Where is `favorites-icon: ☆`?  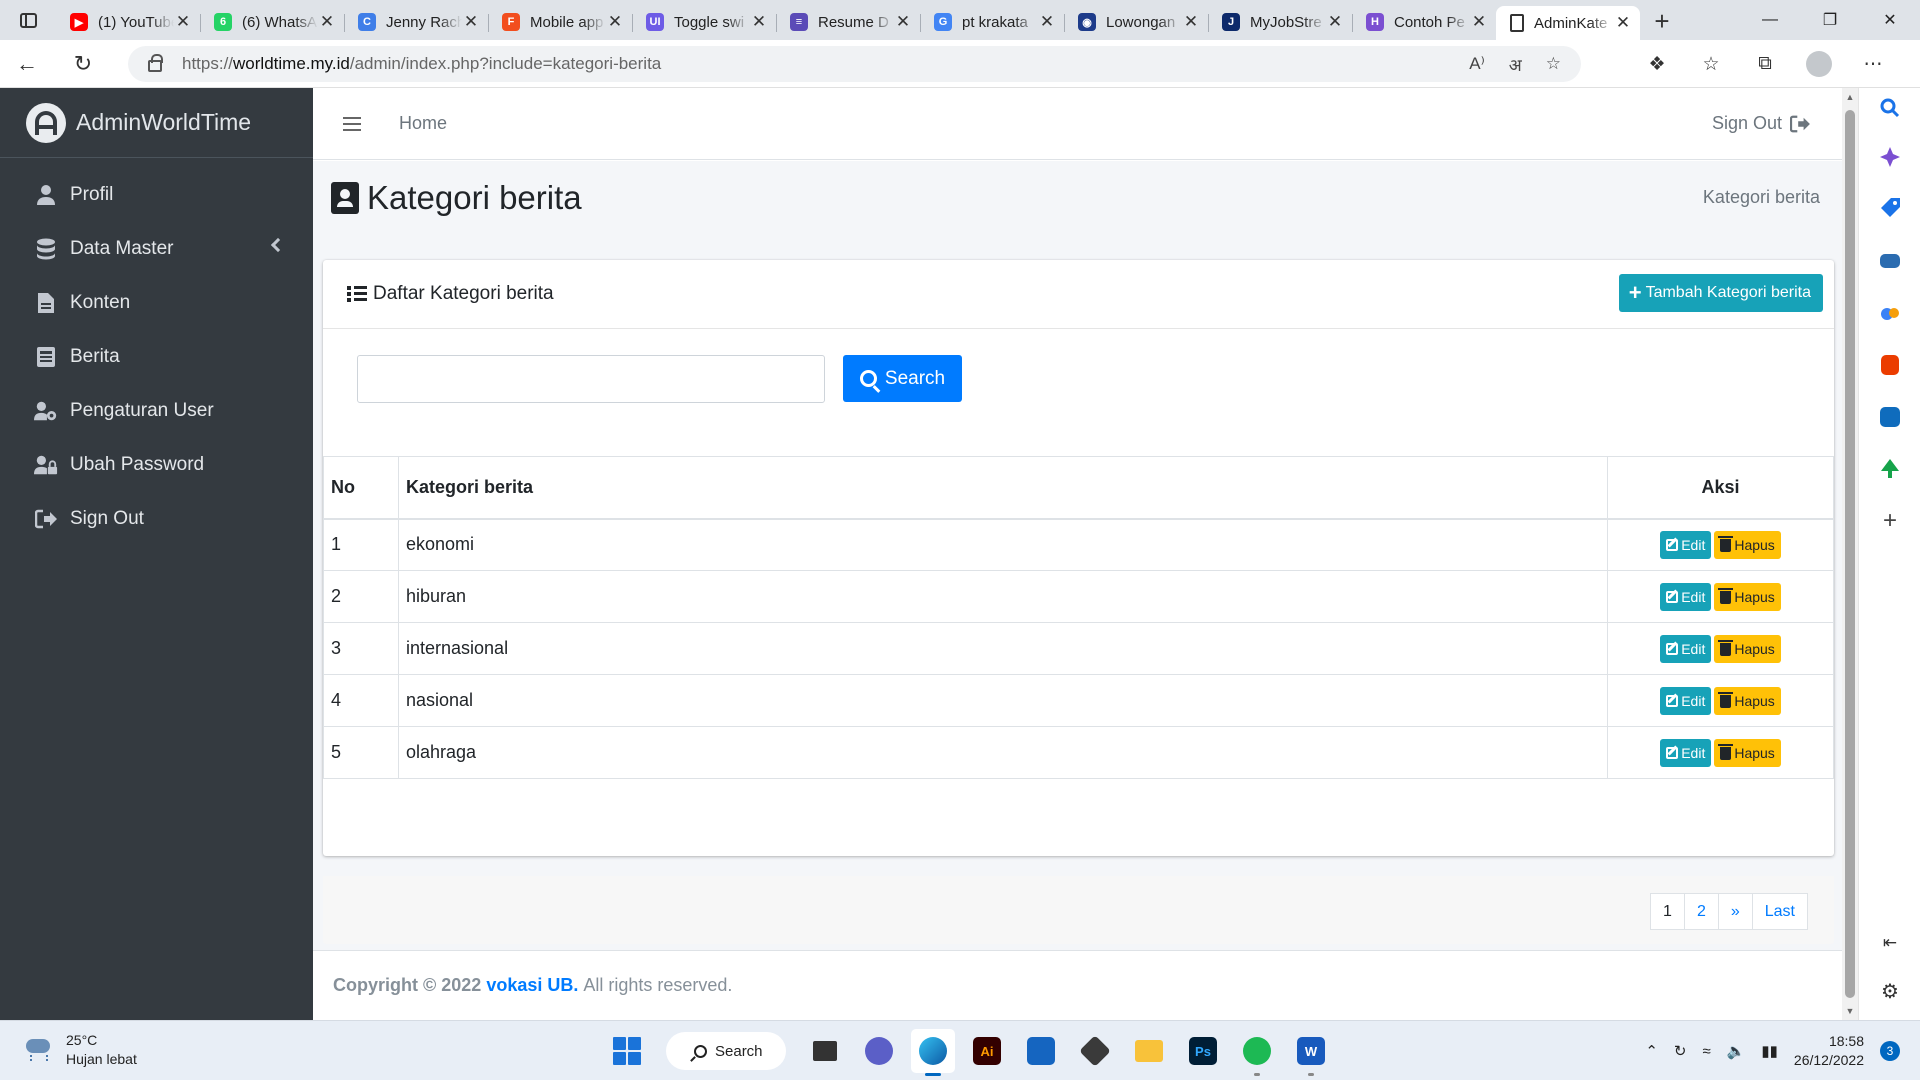
favorites-icon: ☆ is located at coordinates (1711, 64).